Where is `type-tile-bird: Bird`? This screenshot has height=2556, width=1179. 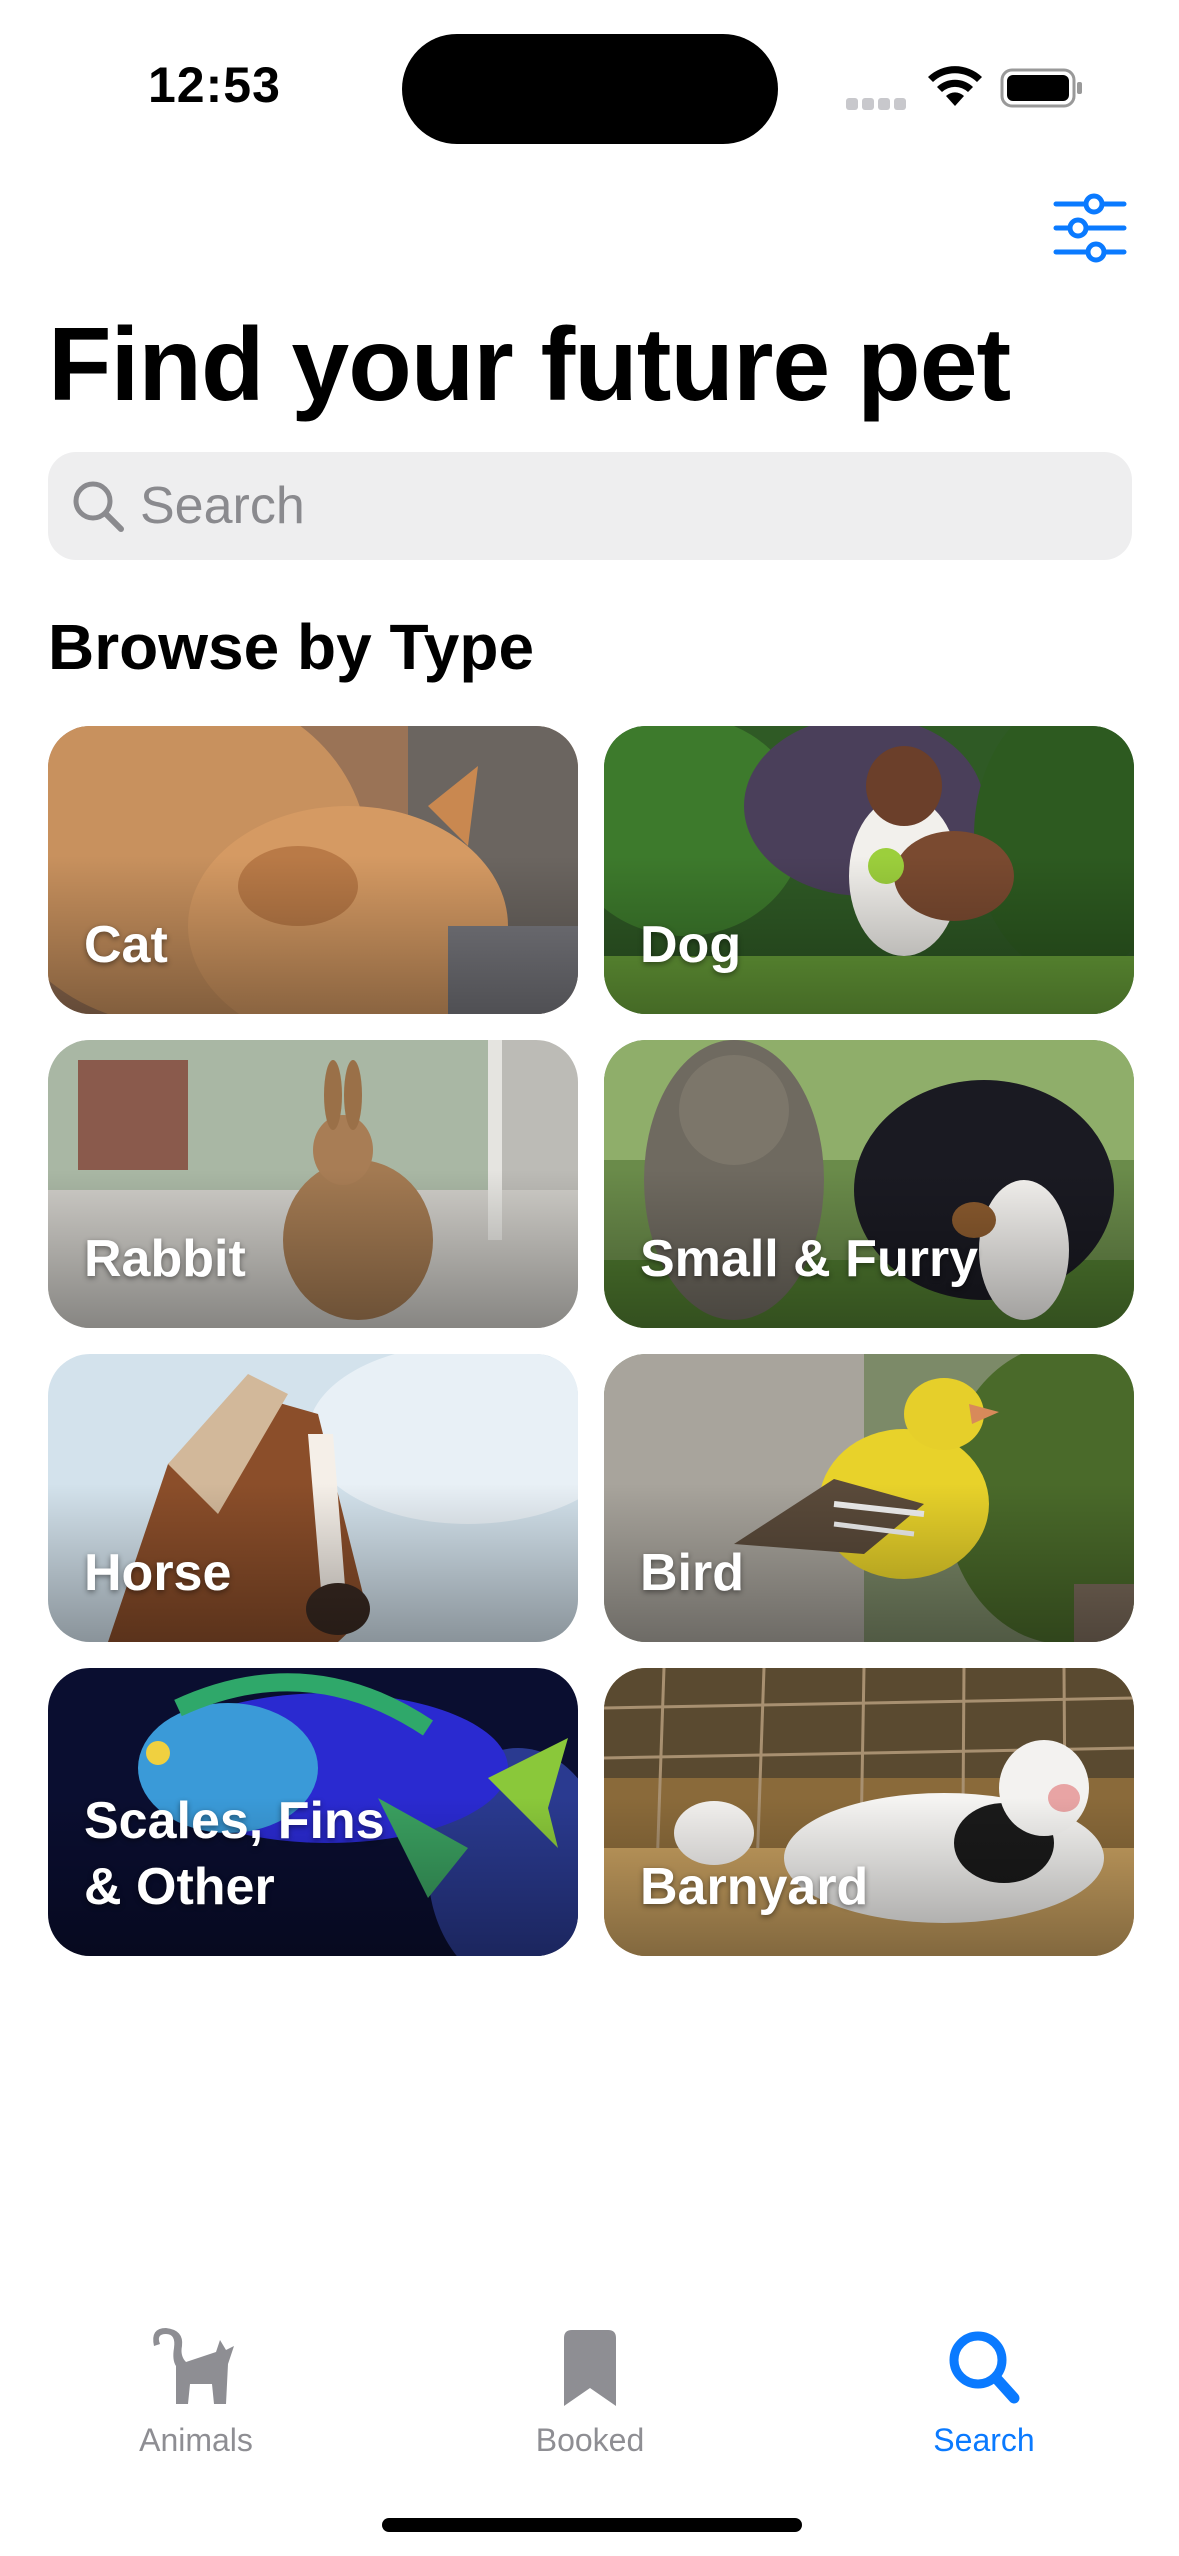
type-tile-bird: Bird is located at coordinates (869, 1498).